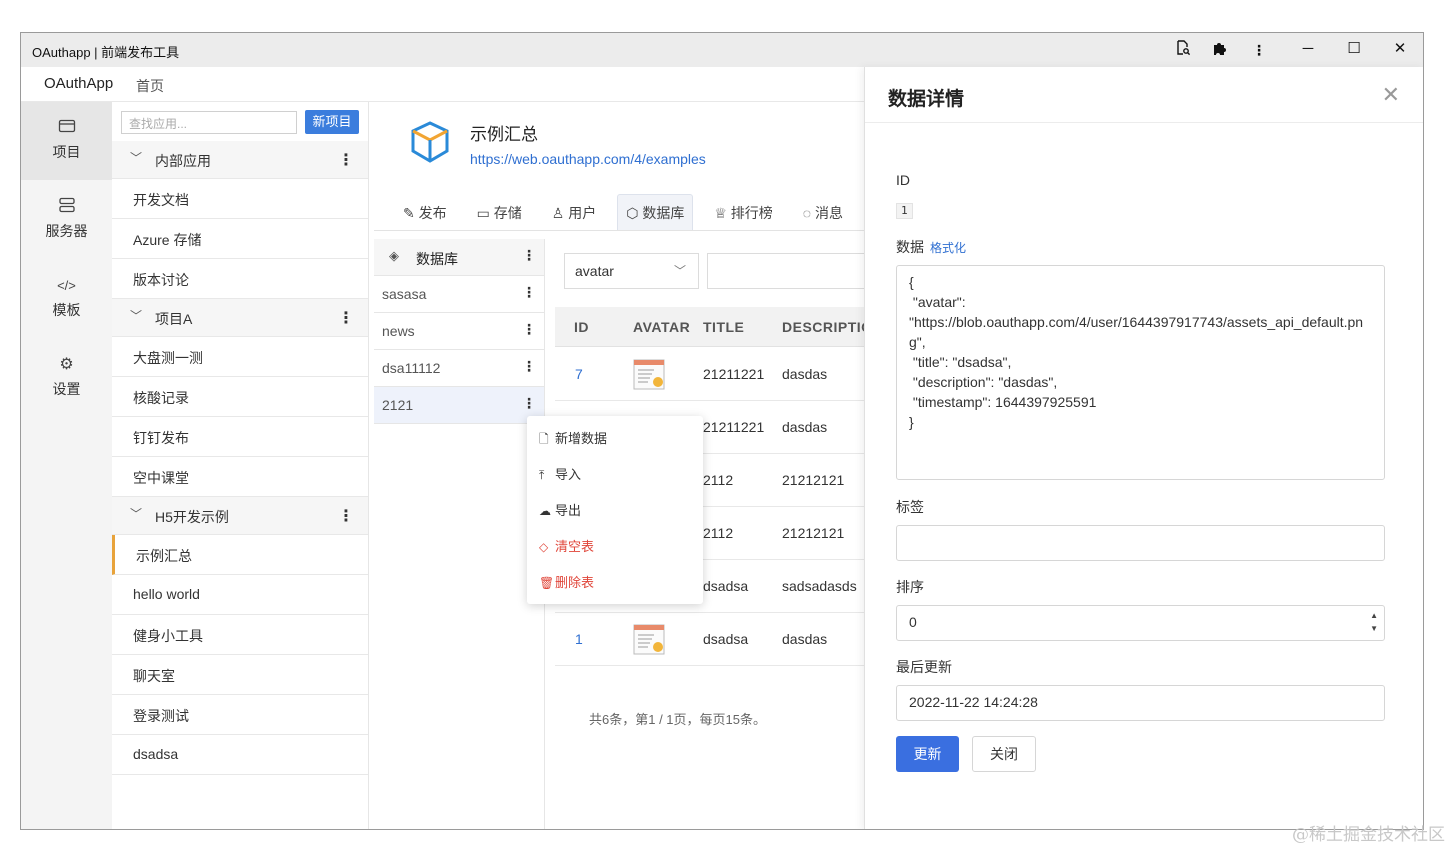 This screenshot has width=1451, height=849. Describe the element at coordinates (240, 160) in the screenshot. I see `group-internal: ﹀ 内部应用 ⋮` at that location.